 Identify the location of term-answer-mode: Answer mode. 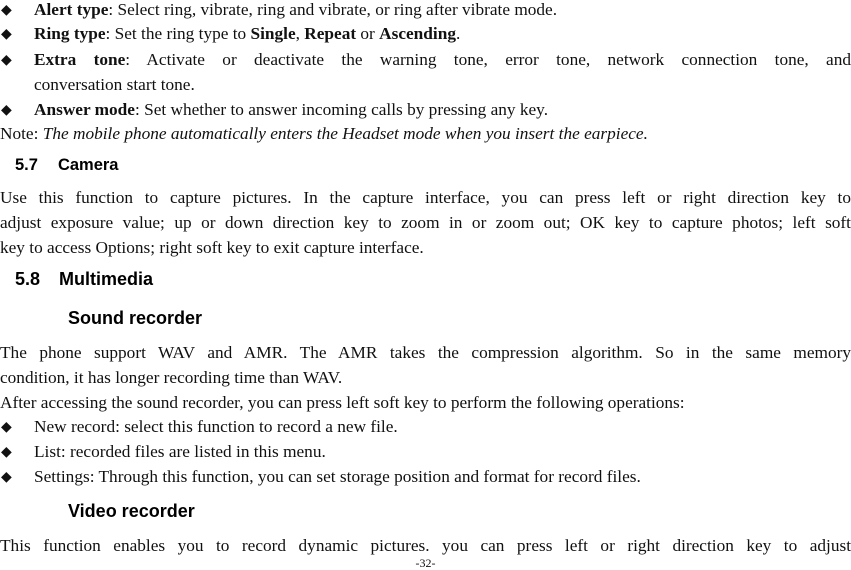
(84, 109).